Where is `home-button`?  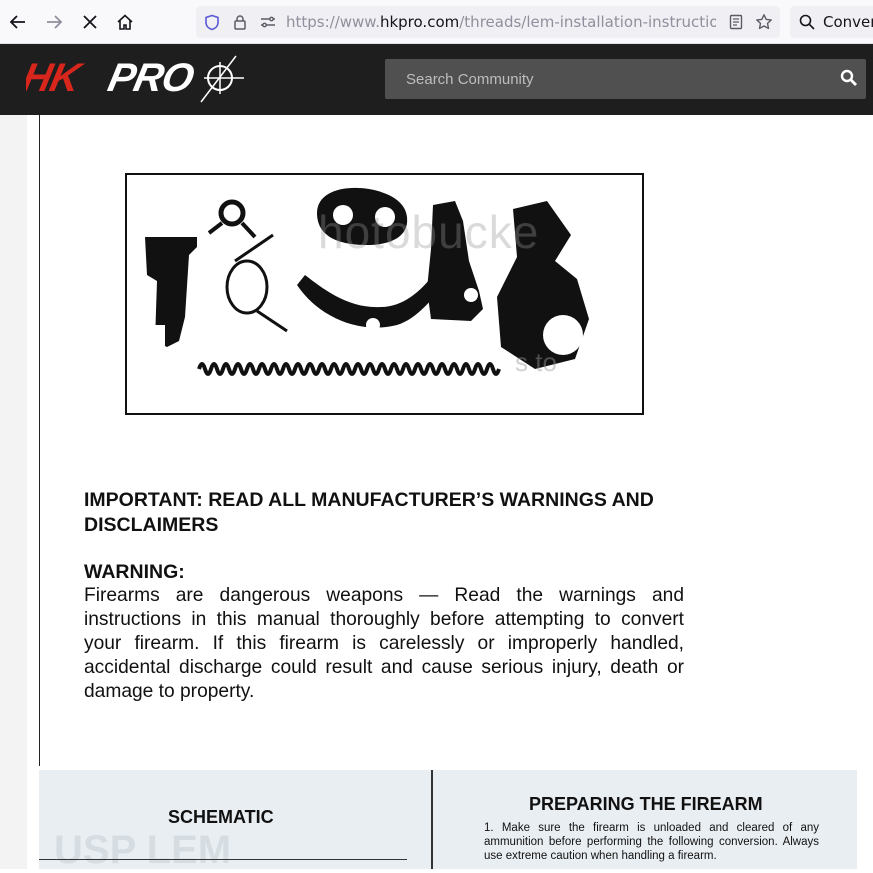
home-button is located at coordinates (125, 22).